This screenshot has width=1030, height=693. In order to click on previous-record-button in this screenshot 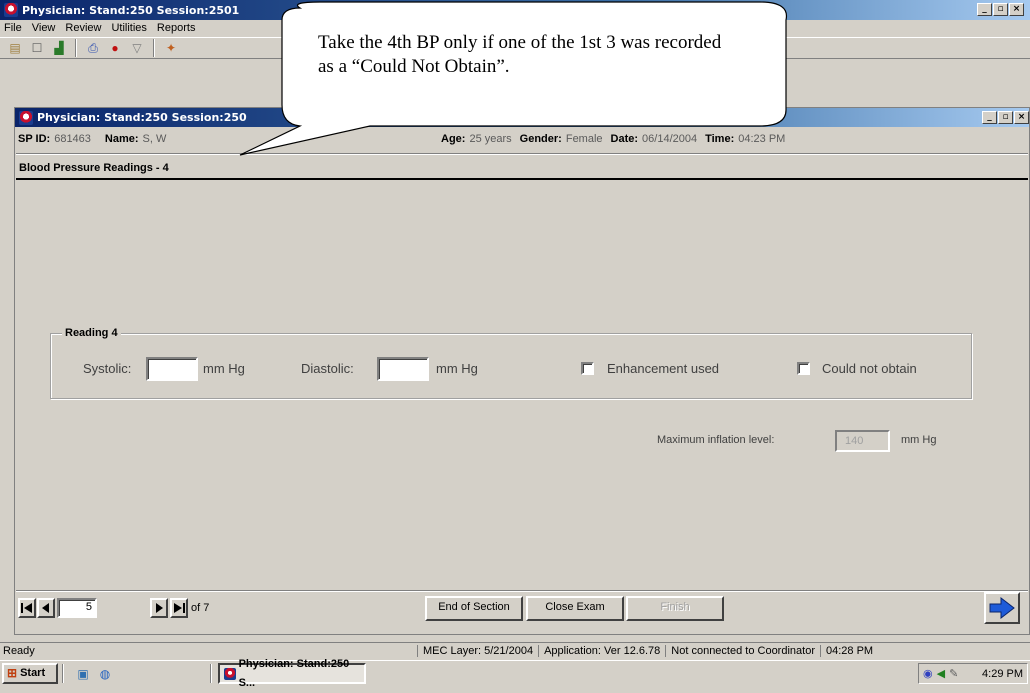, I will do `click(46, 608)`.